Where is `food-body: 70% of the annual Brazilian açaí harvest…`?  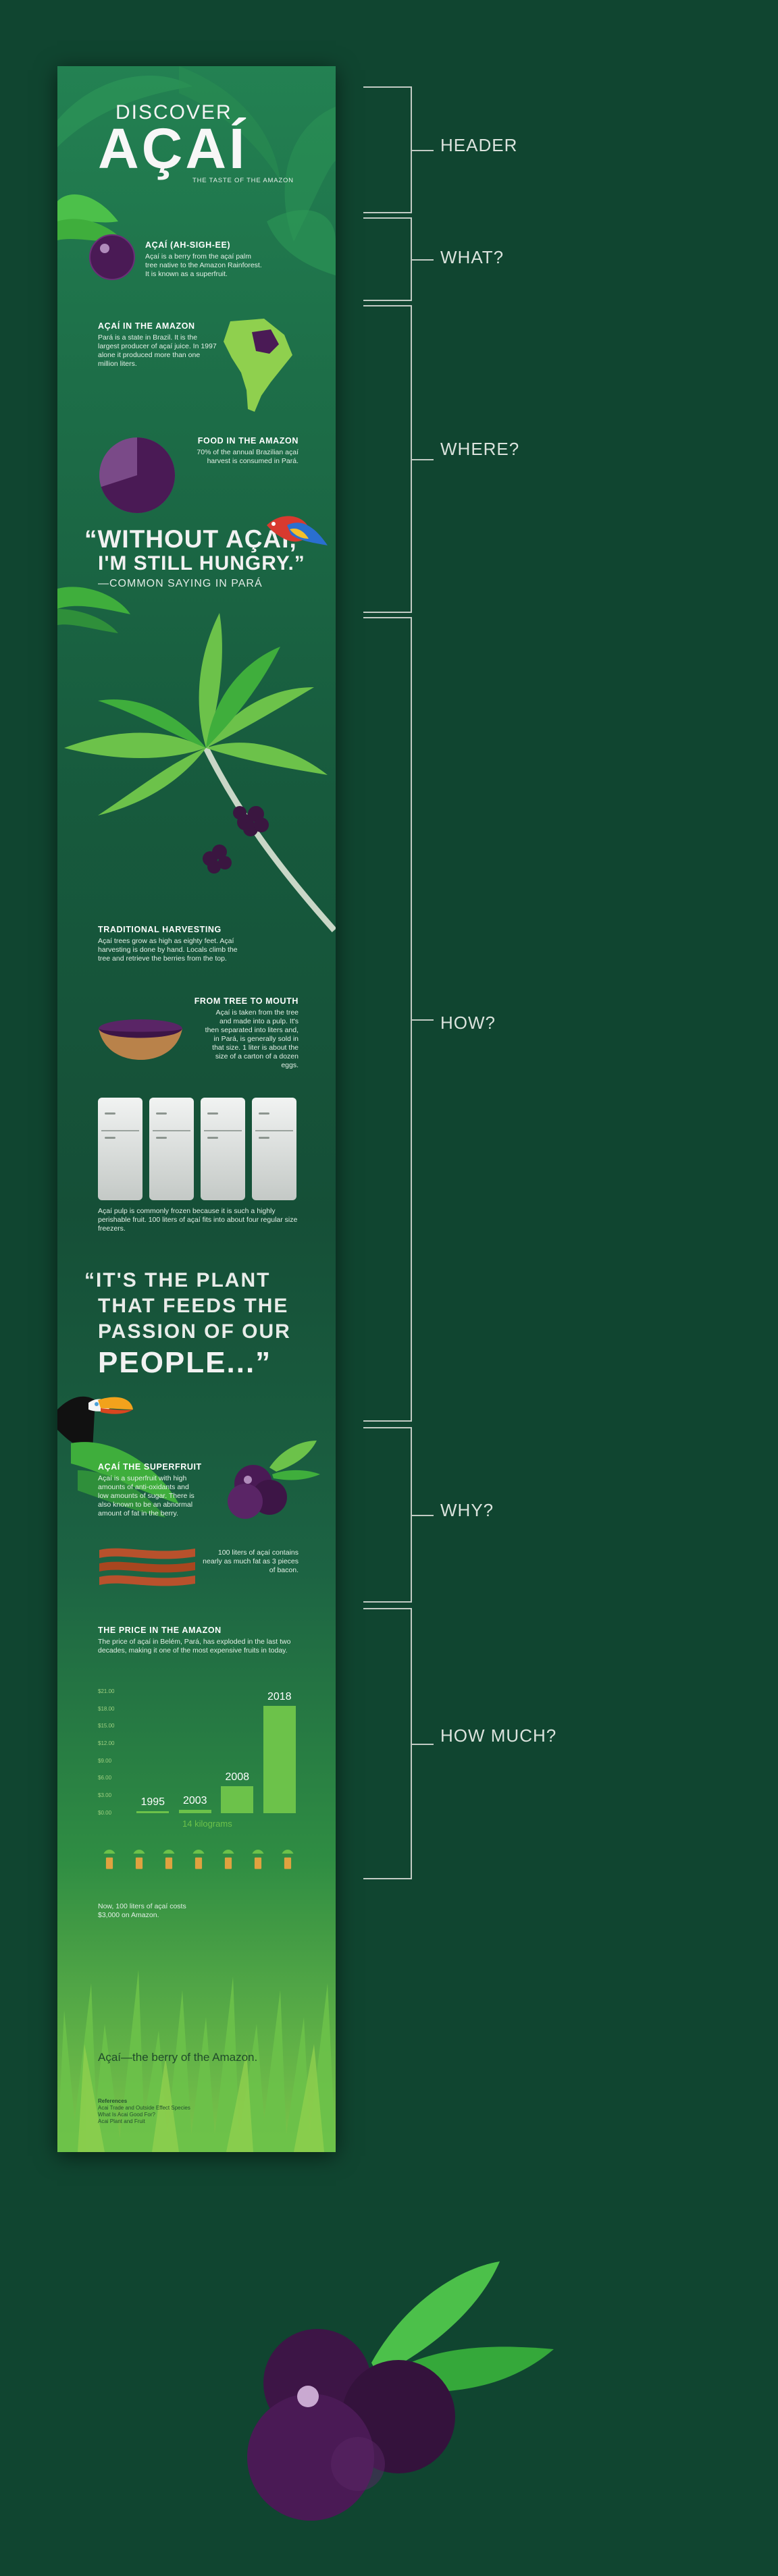 food-body: 70% of the annual Brazilian açaí harvest… is located at coordinates (248, 456).